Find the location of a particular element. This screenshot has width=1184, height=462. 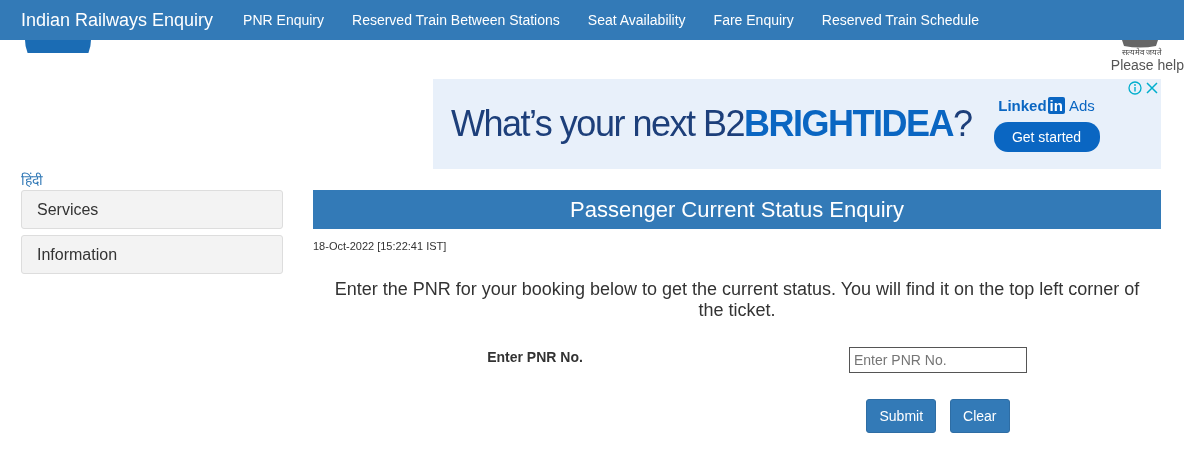

emblem-motto: सत्यमेव जयते is located at coordinates (1141, 52).